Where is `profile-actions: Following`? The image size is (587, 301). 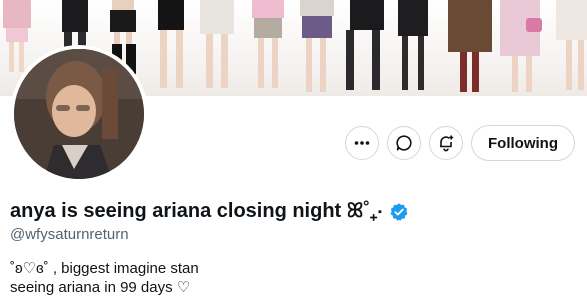 profile-actions: Following is located at coordinates (460, 143).